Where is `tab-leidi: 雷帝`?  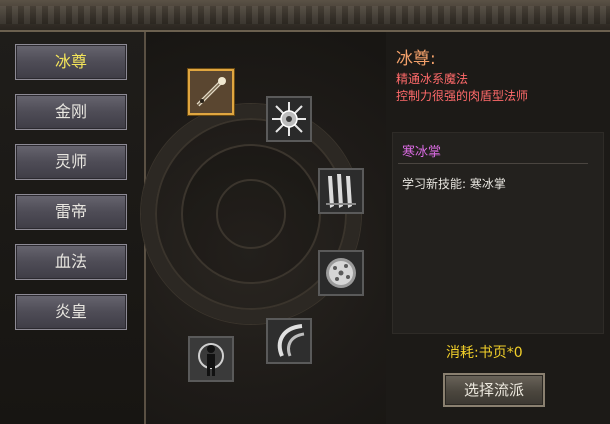 tab-leidi: 雷帝 is located at coordinates (71, 212).